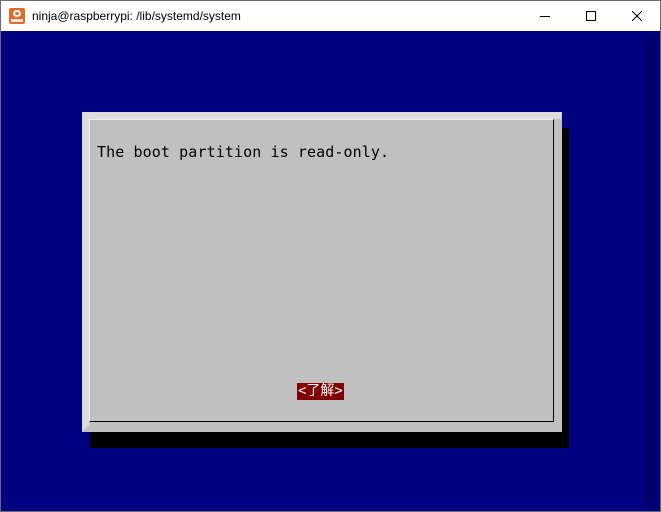  I want to click on close-icon, so click(637, 16).